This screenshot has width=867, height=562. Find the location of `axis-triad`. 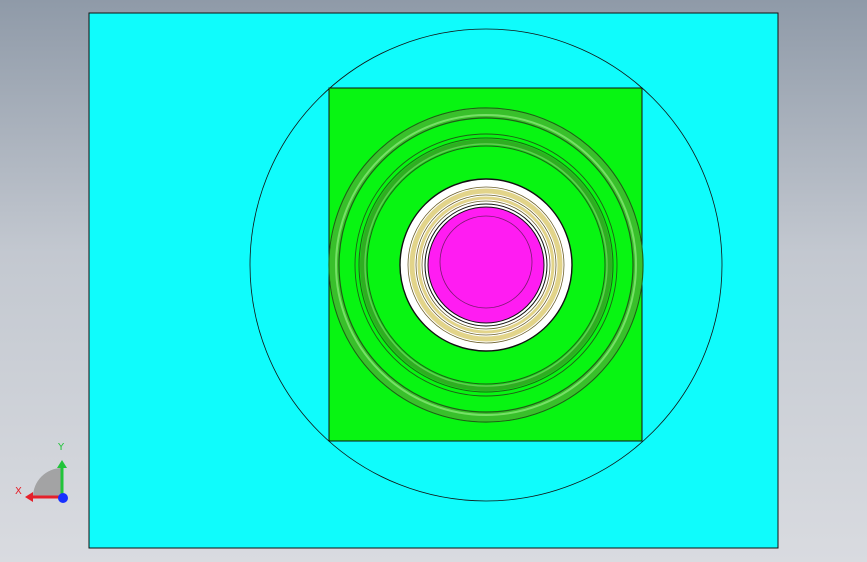

axis-triad is located at coordinates (46, 481).